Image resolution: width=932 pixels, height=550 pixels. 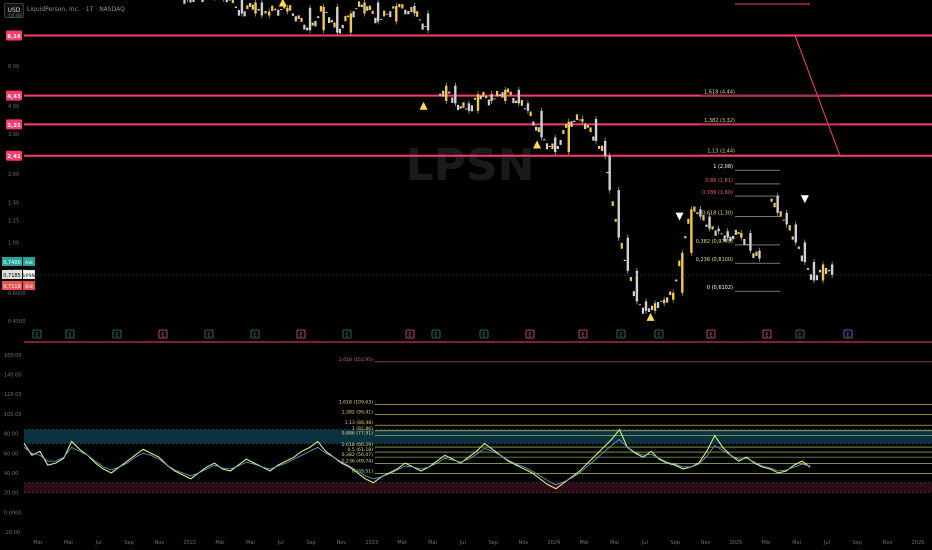 I want to click on time-tick-label: Nov, so click(x=888, y=543).